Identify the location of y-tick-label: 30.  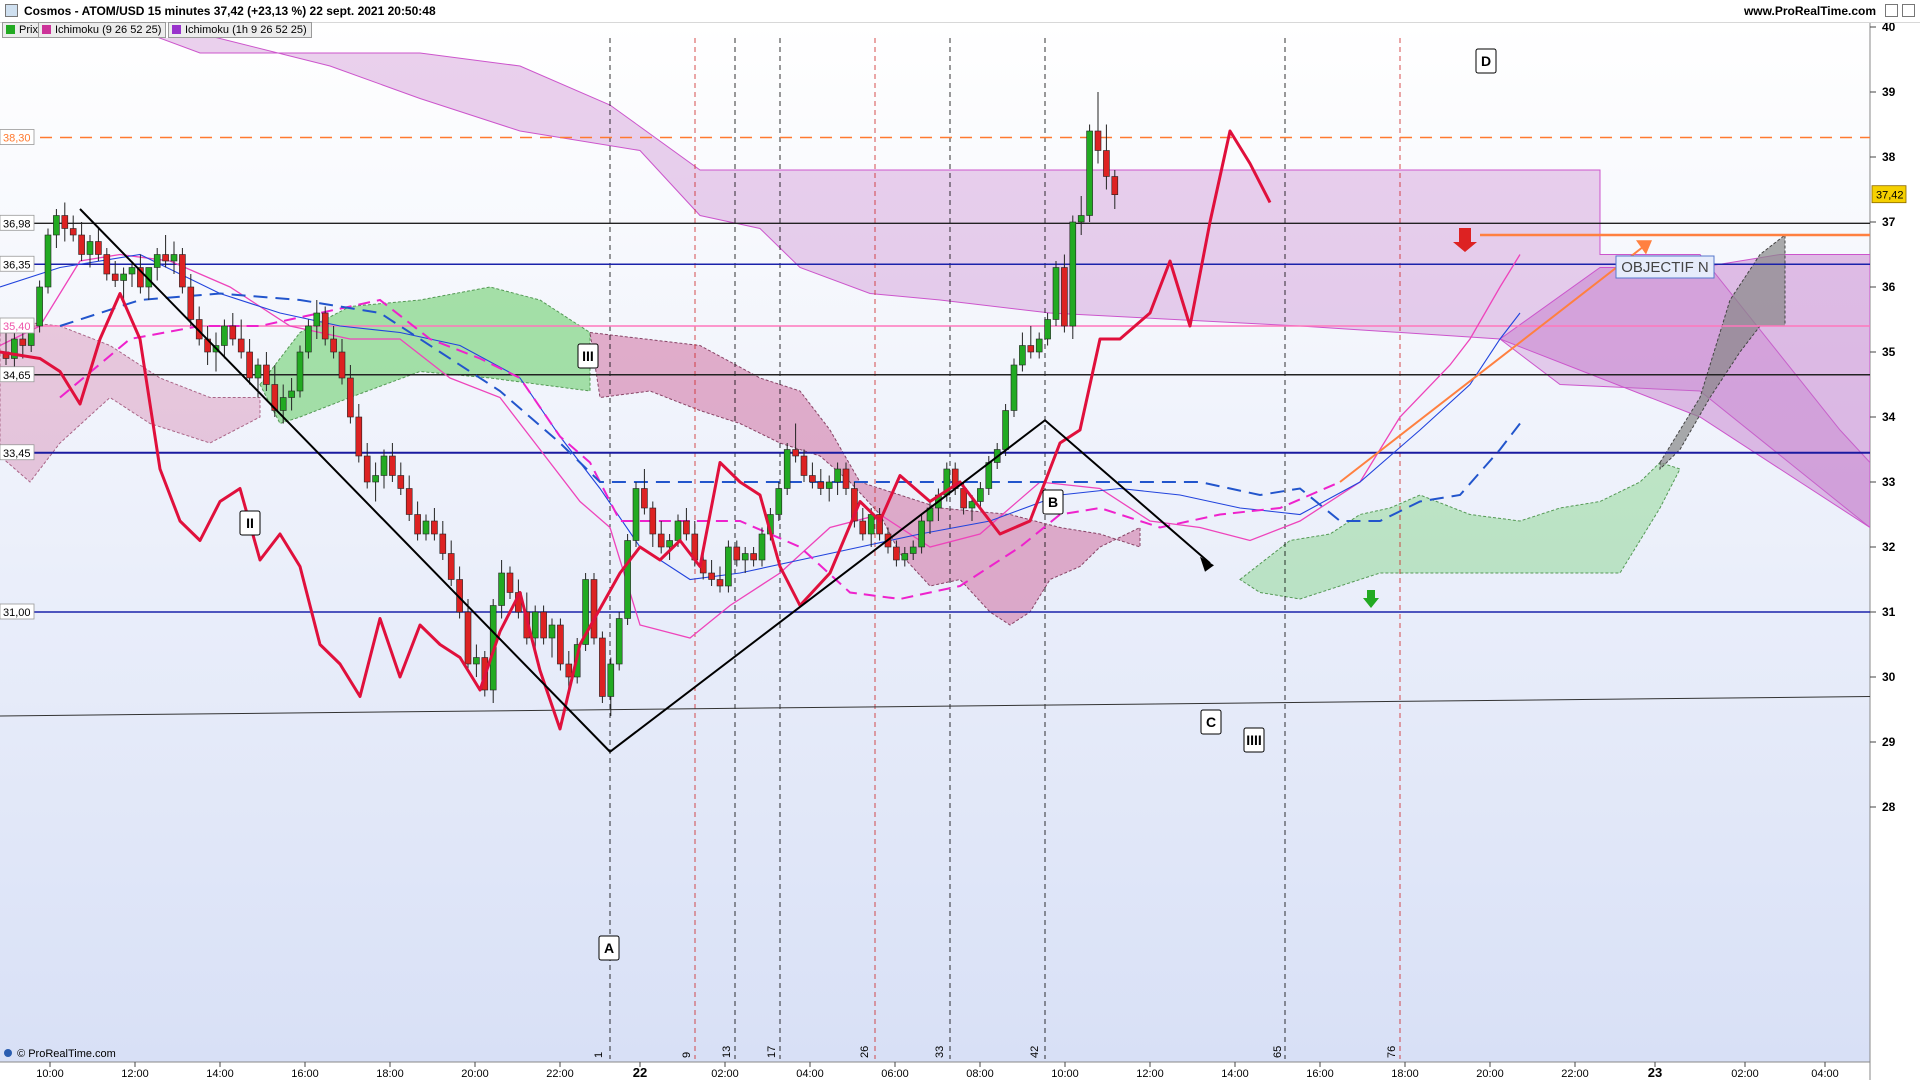
(1889, 677).